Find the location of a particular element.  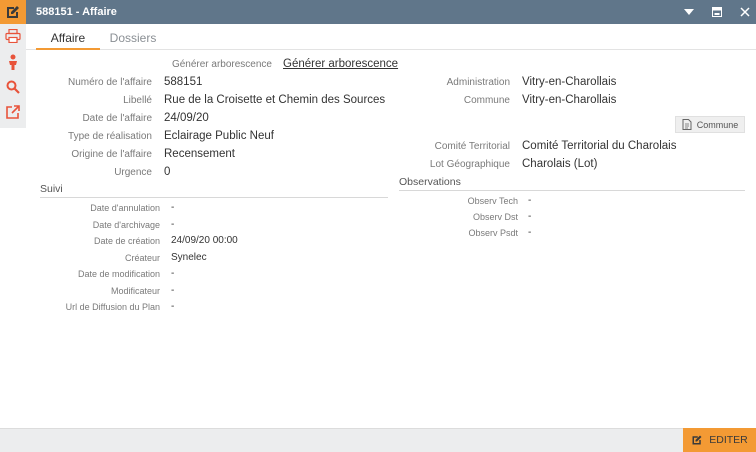

field-label: Type de réalisation is located at coordinates (110, 136).